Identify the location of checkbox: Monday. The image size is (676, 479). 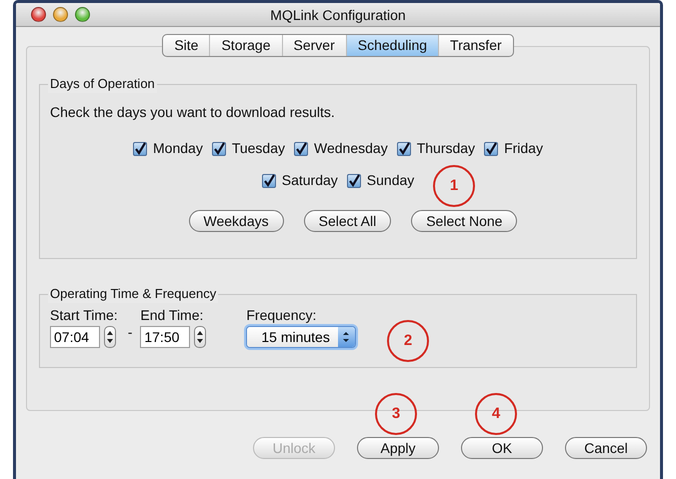
(168, 148).